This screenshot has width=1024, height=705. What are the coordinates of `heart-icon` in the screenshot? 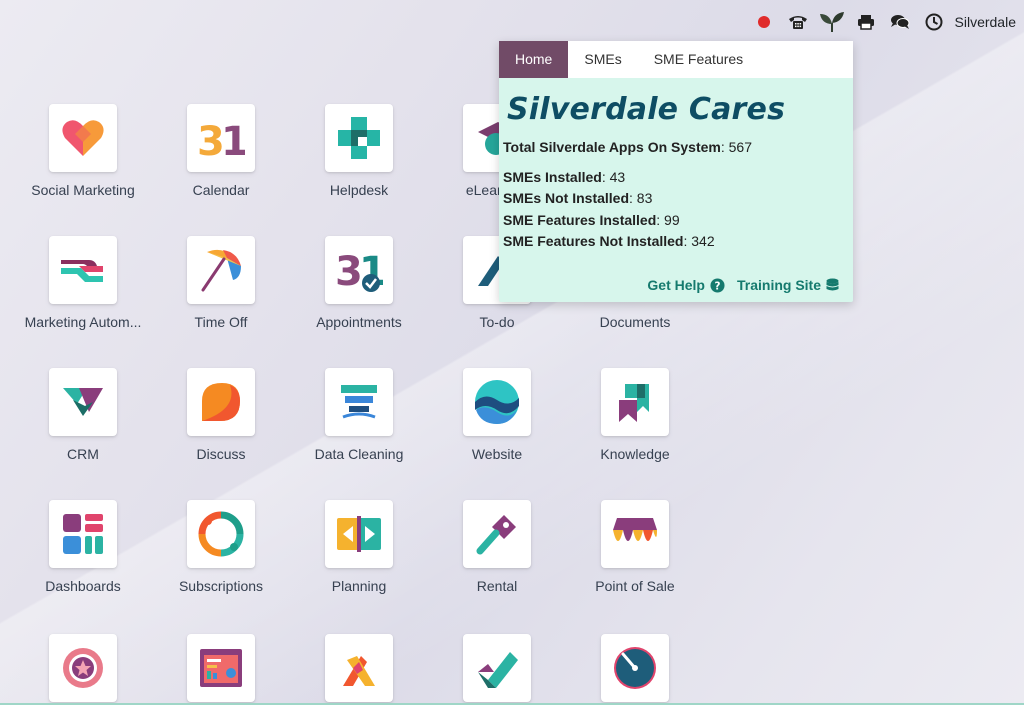 It's located at (83, 138).